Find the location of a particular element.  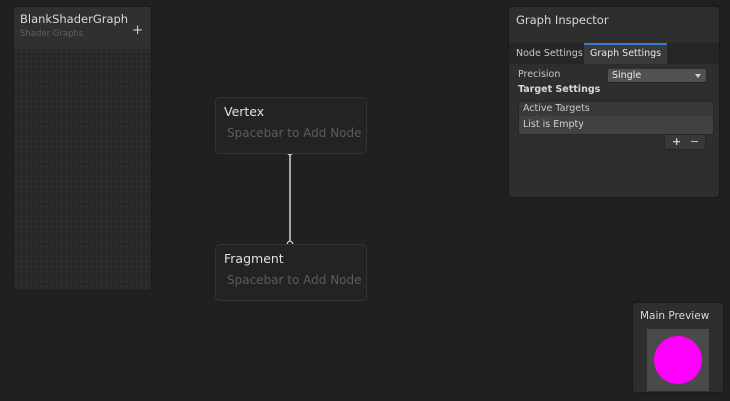

precision-dropdown: Single is located at coordinates (657, 75).